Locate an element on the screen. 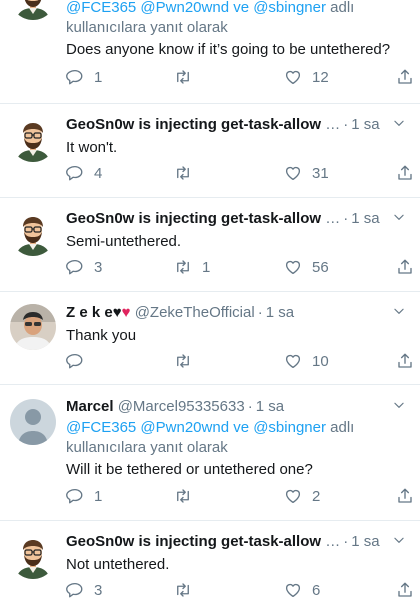 The height and width of the screenshot is (600, 420). action-bar: 3 1 56 is located at coordinates (238, 267).